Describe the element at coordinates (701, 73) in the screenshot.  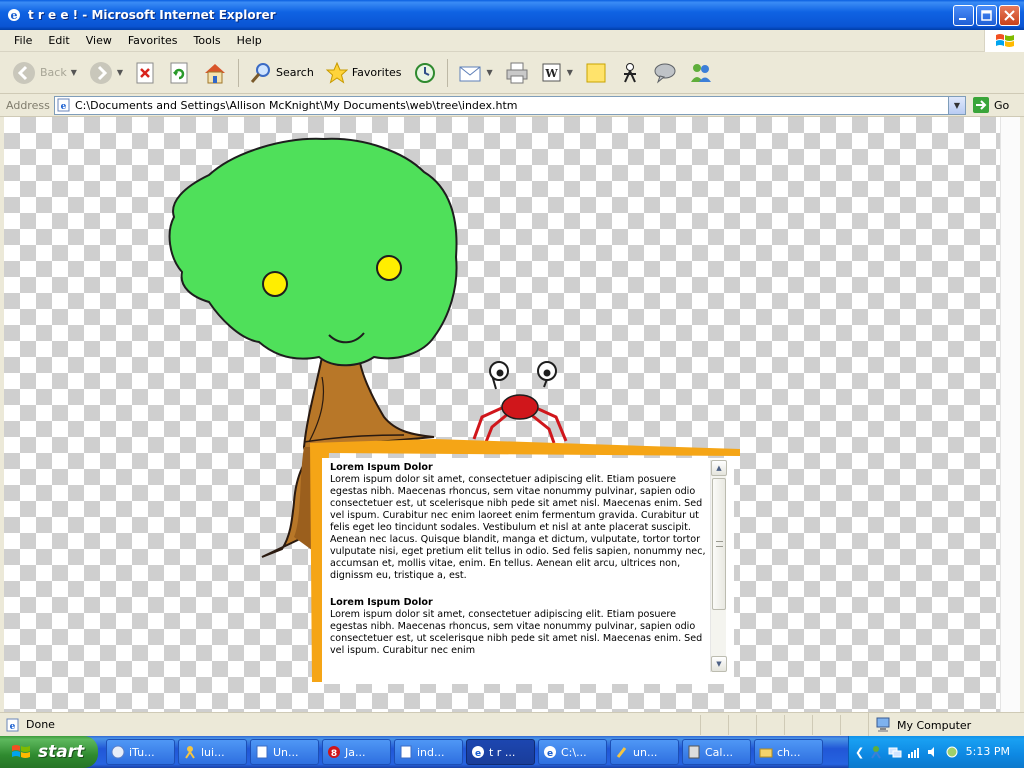
I see `contacts-button` at that location.